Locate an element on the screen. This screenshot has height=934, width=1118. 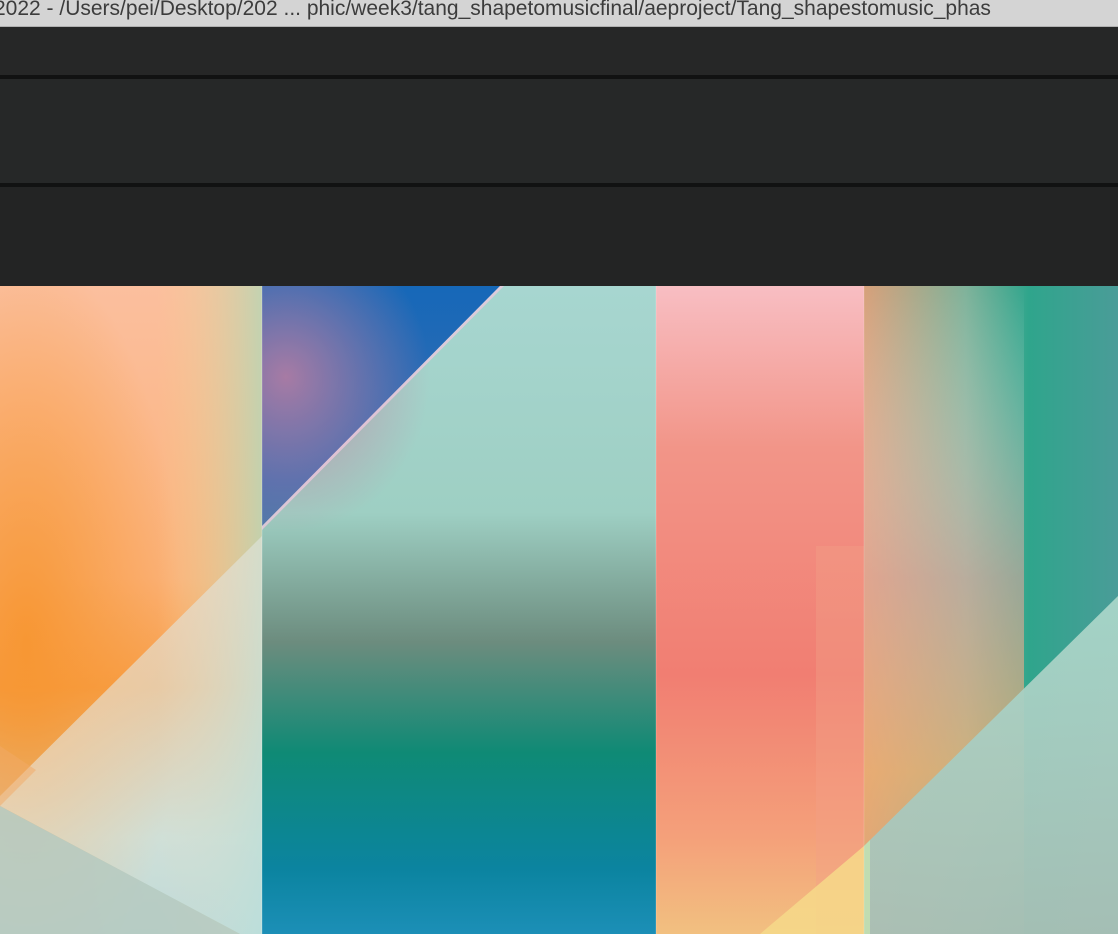
middle-panel is located at coordinates (559, 131).